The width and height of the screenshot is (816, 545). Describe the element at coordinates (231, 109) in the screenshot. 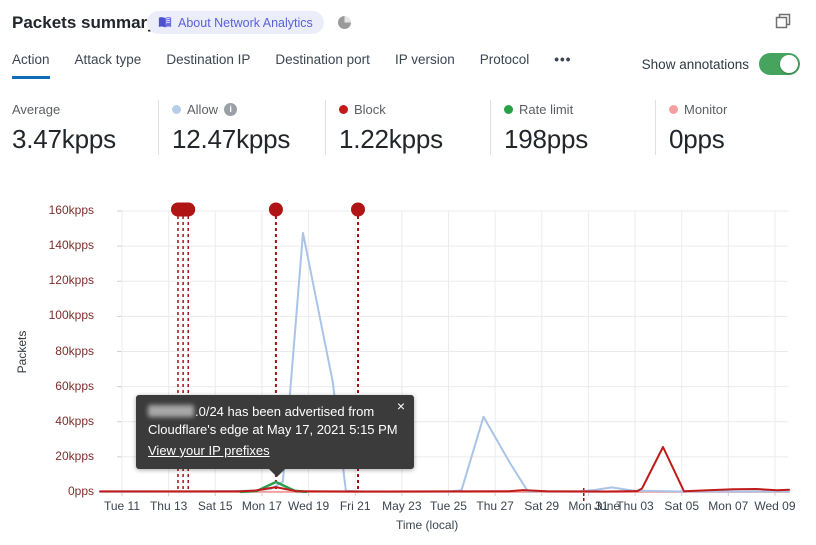

I see `info-icon: i` at that location.